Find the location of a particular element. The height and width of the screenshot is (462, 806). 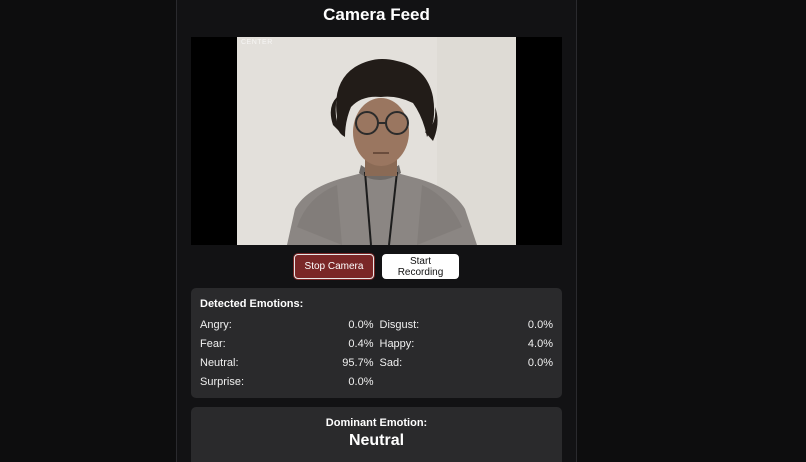

emotion-row-surprise: Surprise: 0.0% is located at coordinates (287, 382).